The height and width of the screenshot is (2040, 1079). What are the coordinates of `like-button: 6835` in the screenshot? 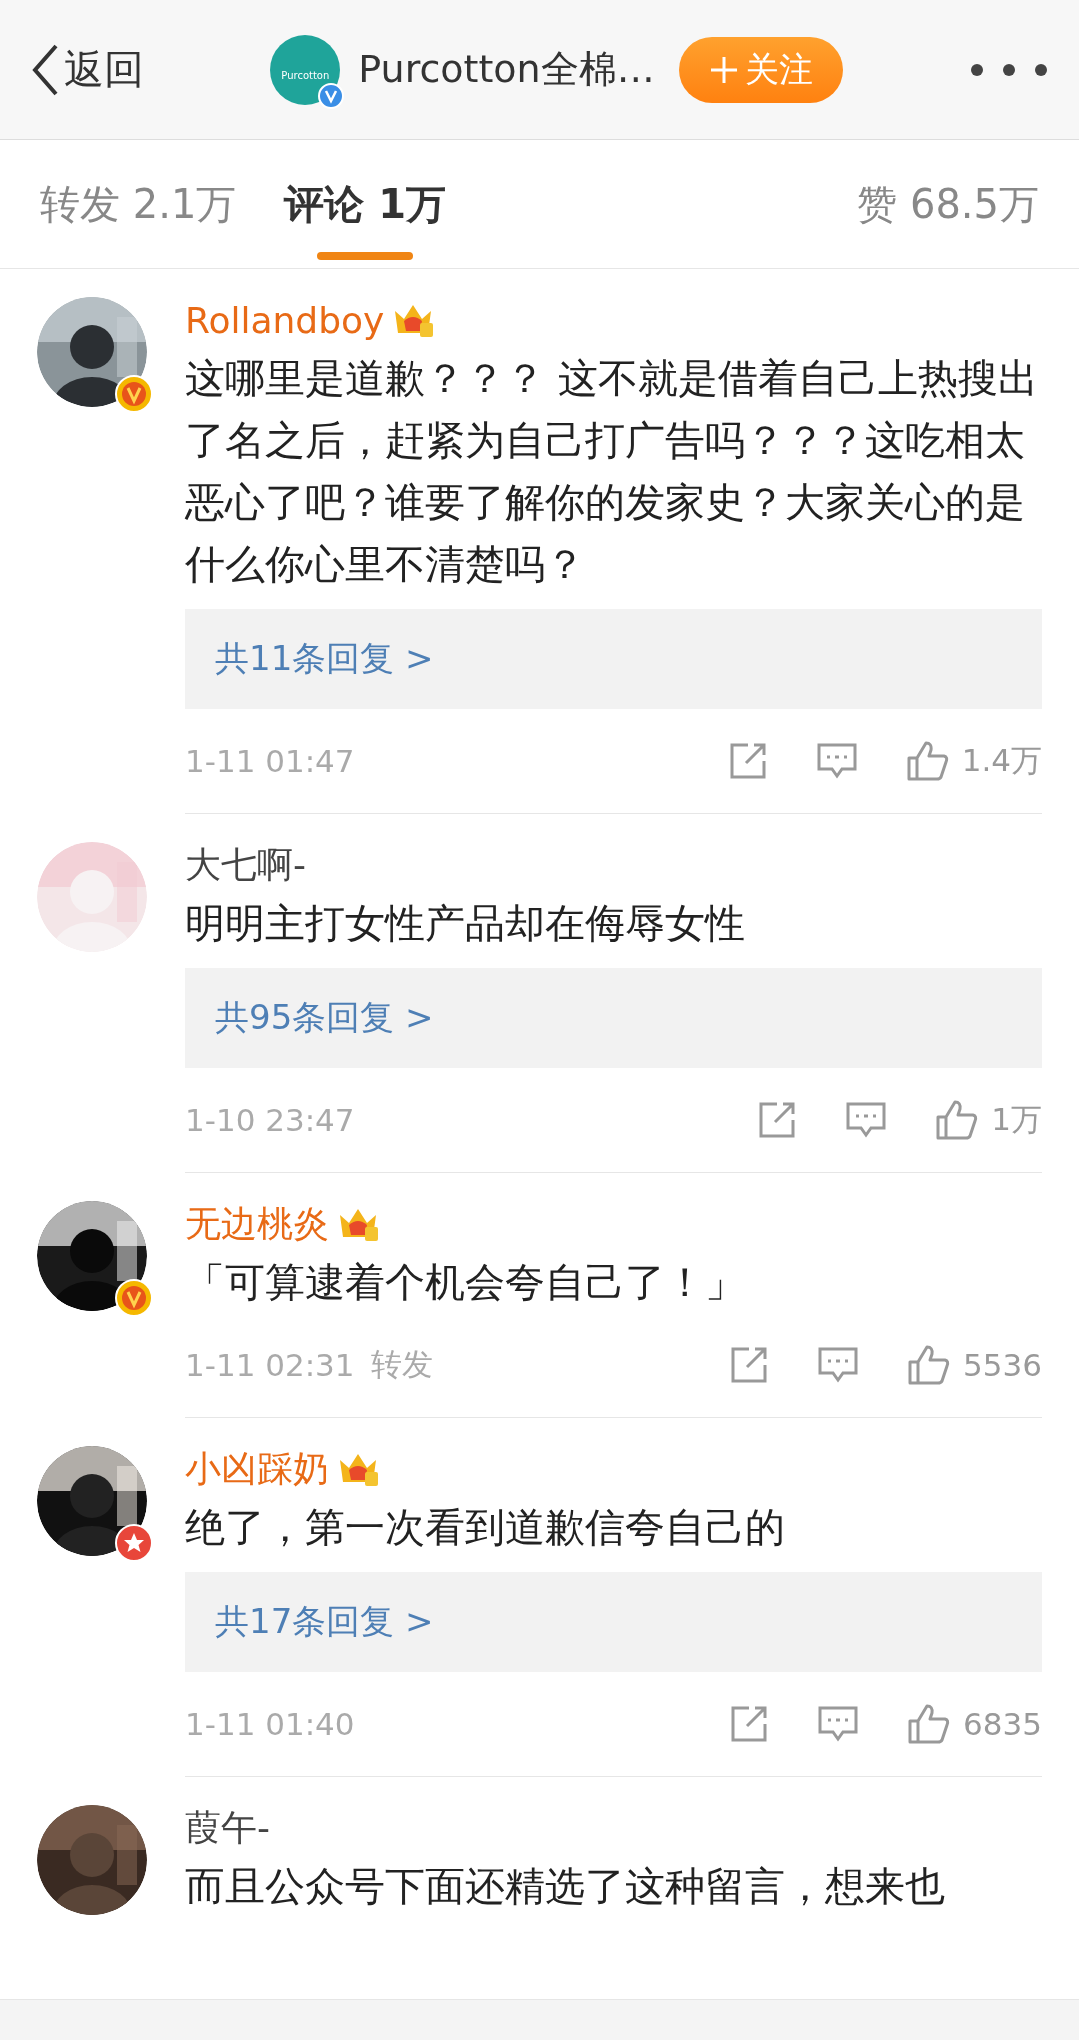 It's located at (974, 1724).